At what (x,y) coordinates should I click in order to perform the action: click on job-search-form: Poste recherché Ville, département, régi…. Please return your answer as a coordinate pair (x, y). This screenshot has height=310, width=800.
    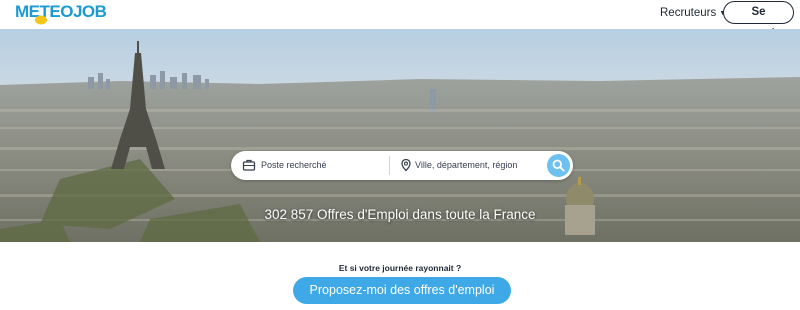
    Looking at the image, I should click on (402, 165).